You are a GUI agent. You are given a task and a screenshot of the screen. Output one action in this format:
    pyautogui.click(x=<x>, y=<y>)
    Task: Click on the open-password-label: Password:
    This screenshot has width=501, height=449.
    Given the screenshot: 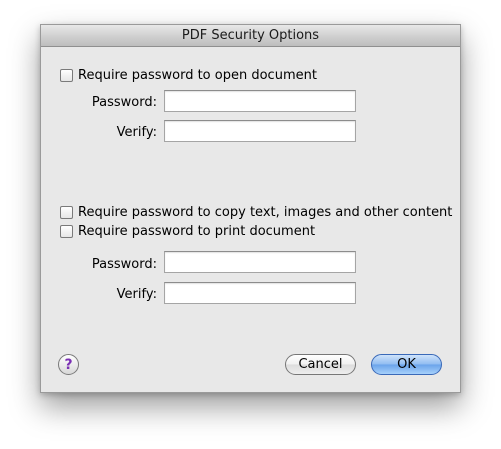 What is the action you would take?
    pyautogui.click(x=124, y=102)
    